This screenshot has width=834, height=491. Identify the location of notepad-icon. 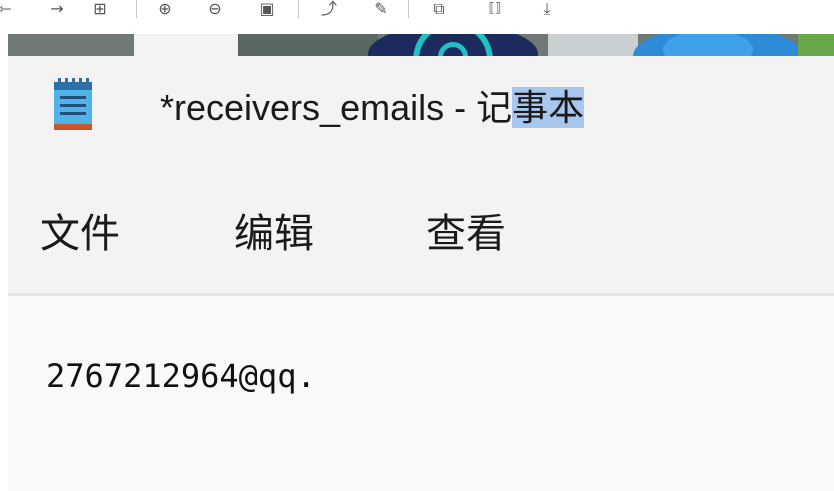
(73, 104).